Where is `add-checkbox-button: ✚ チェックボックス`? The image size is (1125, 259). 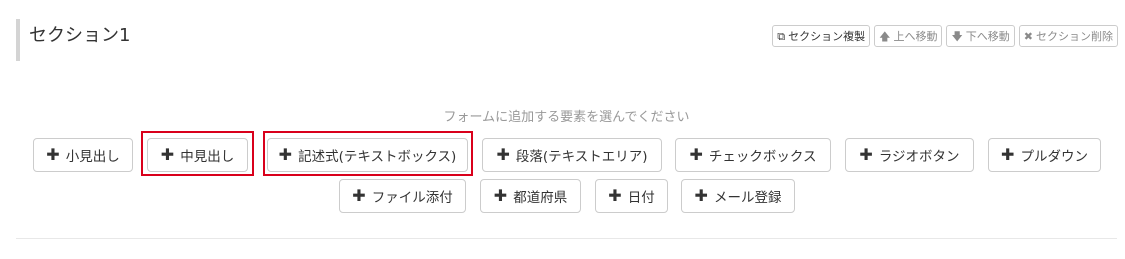
add-checkbox-button: ✚ チェックボックス is located at coordinates (753, 155).